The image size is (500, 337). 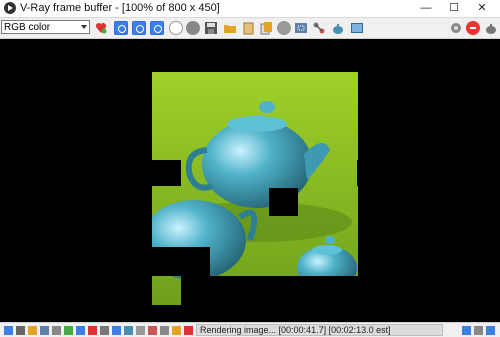 What do you see at coordinates (10, 8) in the screenshot?
I see `vray-logo-icon` at bounding box center [10, 8].